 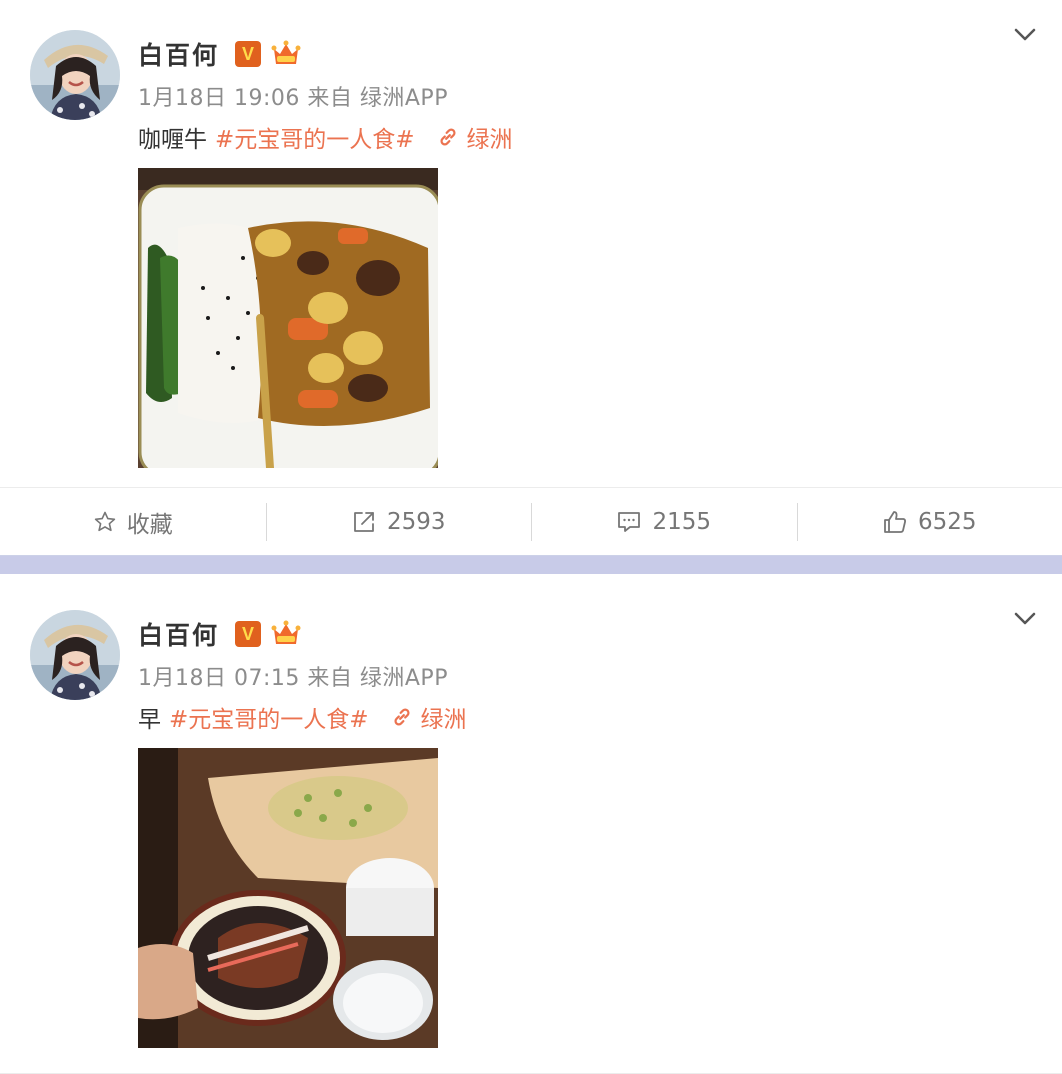 What do you see at coordinates (149, 525) in the screenshot?
I see `favorite-label: 收藏` at bounding box center [149, 525].